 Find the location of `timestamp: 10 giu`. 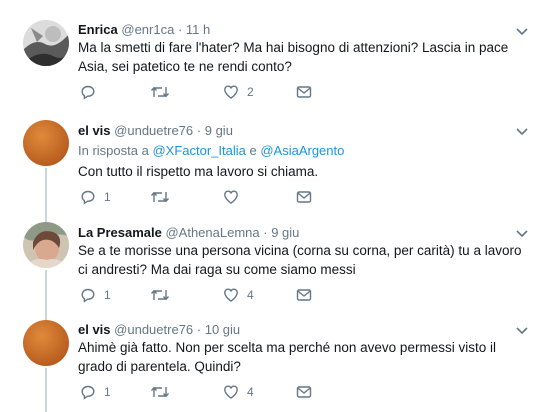

timestamp: 10 giu is located at coordinates (222, 329).